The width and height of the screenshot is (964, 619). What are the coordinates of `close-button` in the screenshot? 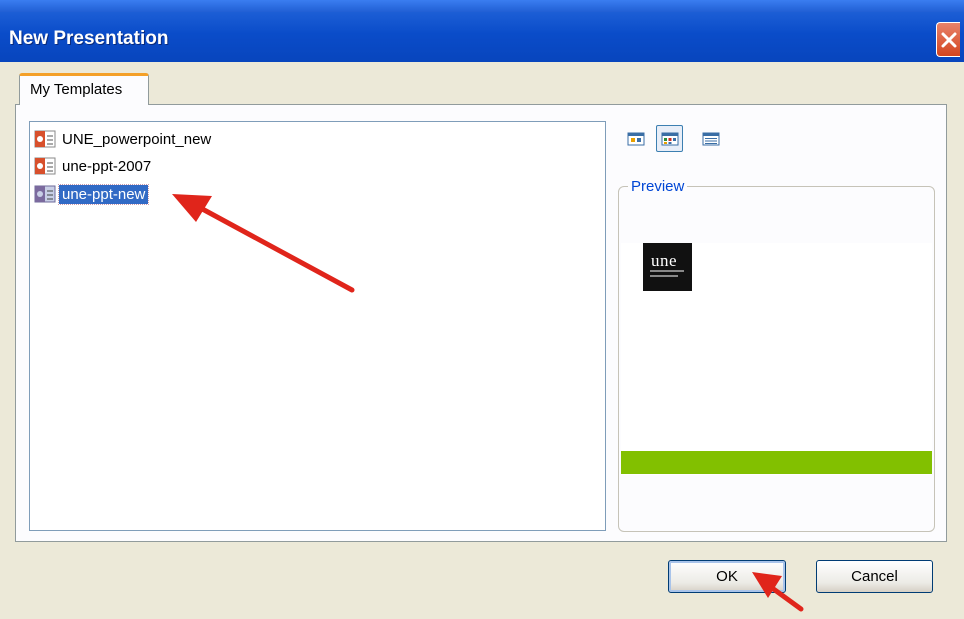 It's located at (948, 39).